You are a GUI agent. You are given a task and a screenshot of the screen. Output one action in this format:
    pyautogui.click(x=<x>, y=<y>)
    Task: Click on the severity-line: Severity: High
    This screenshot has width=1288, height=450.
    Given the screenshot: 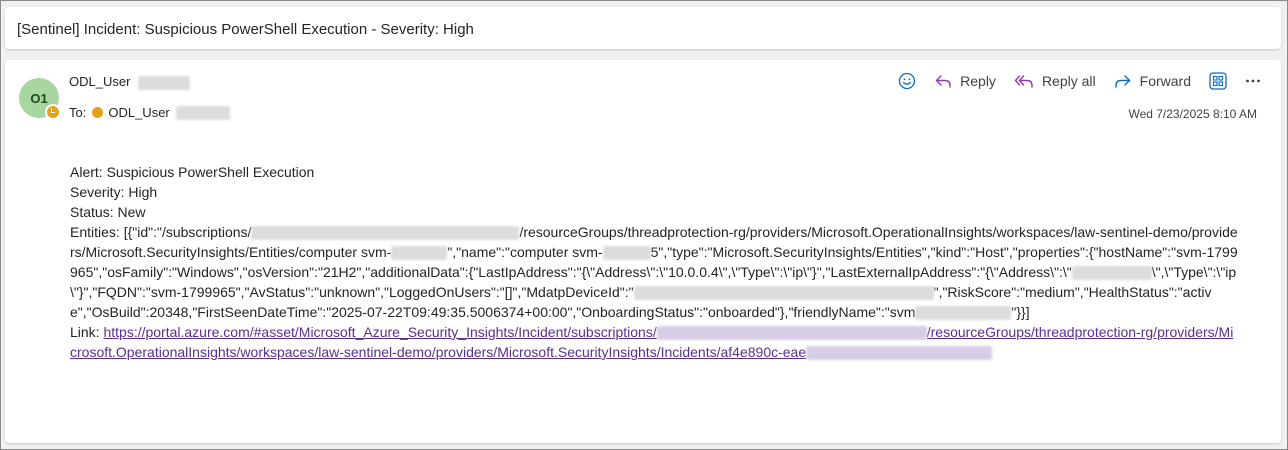 What is the action you would take?
    pyautogui.click(x=114, y=192)
    